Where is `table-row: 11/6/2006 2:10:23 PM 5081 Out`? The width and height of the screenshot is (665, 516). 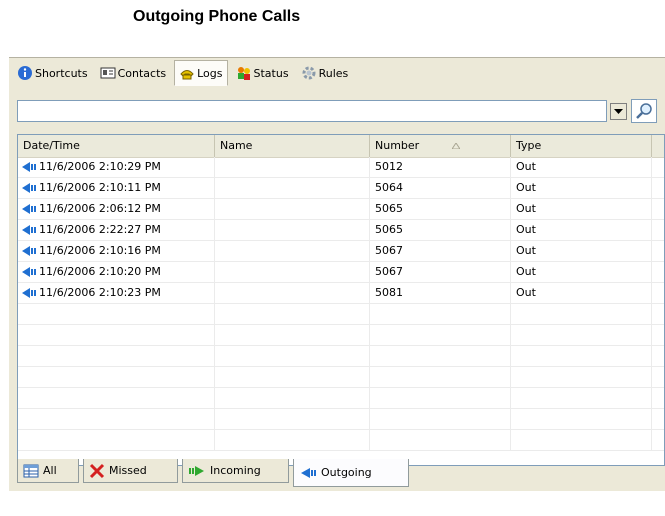
table-row: 11/6/2006 2:10:23 PM 5081 Out is located at coordinates (341, 293).